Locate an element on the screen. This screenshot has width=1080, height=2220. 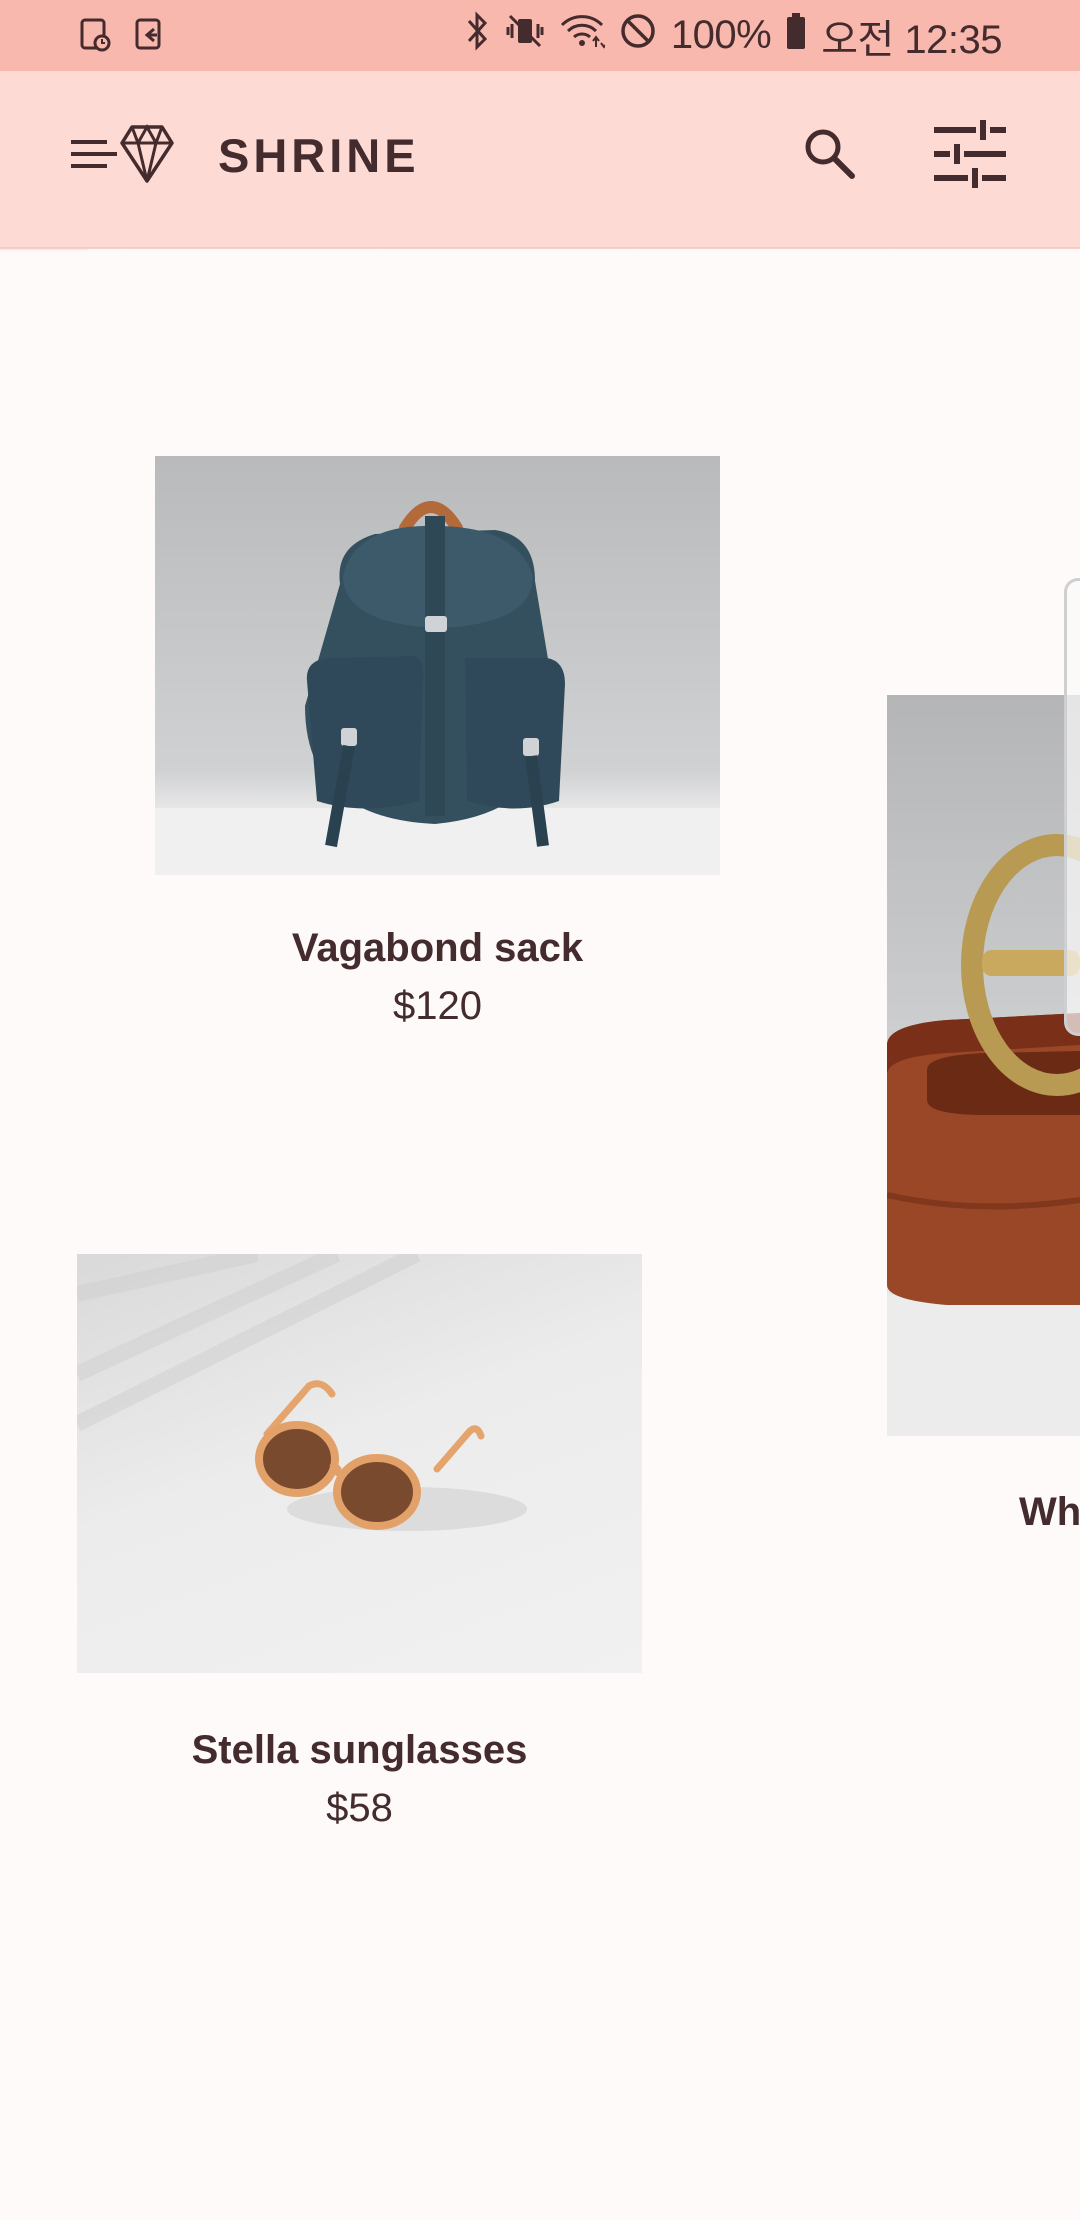
status-bar: 100% 오전 12:35 is located at coordinates (540, 35).